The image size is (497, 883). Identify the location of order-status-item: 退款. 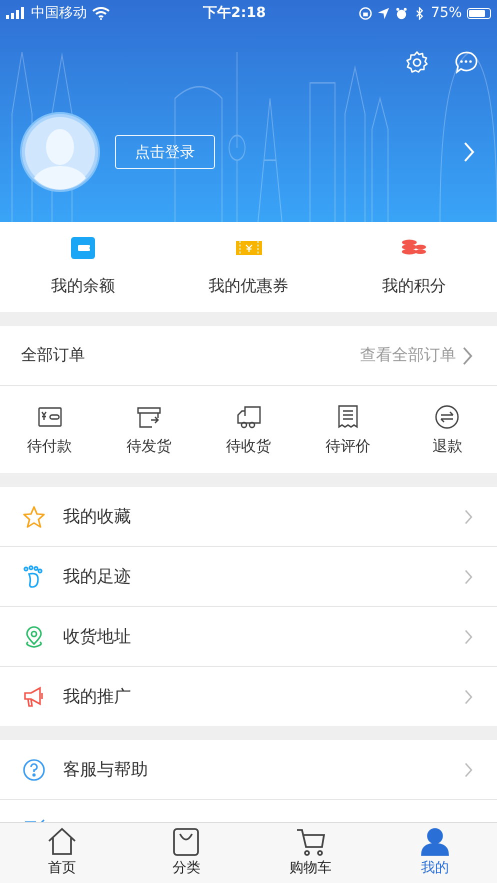
(447, 429).